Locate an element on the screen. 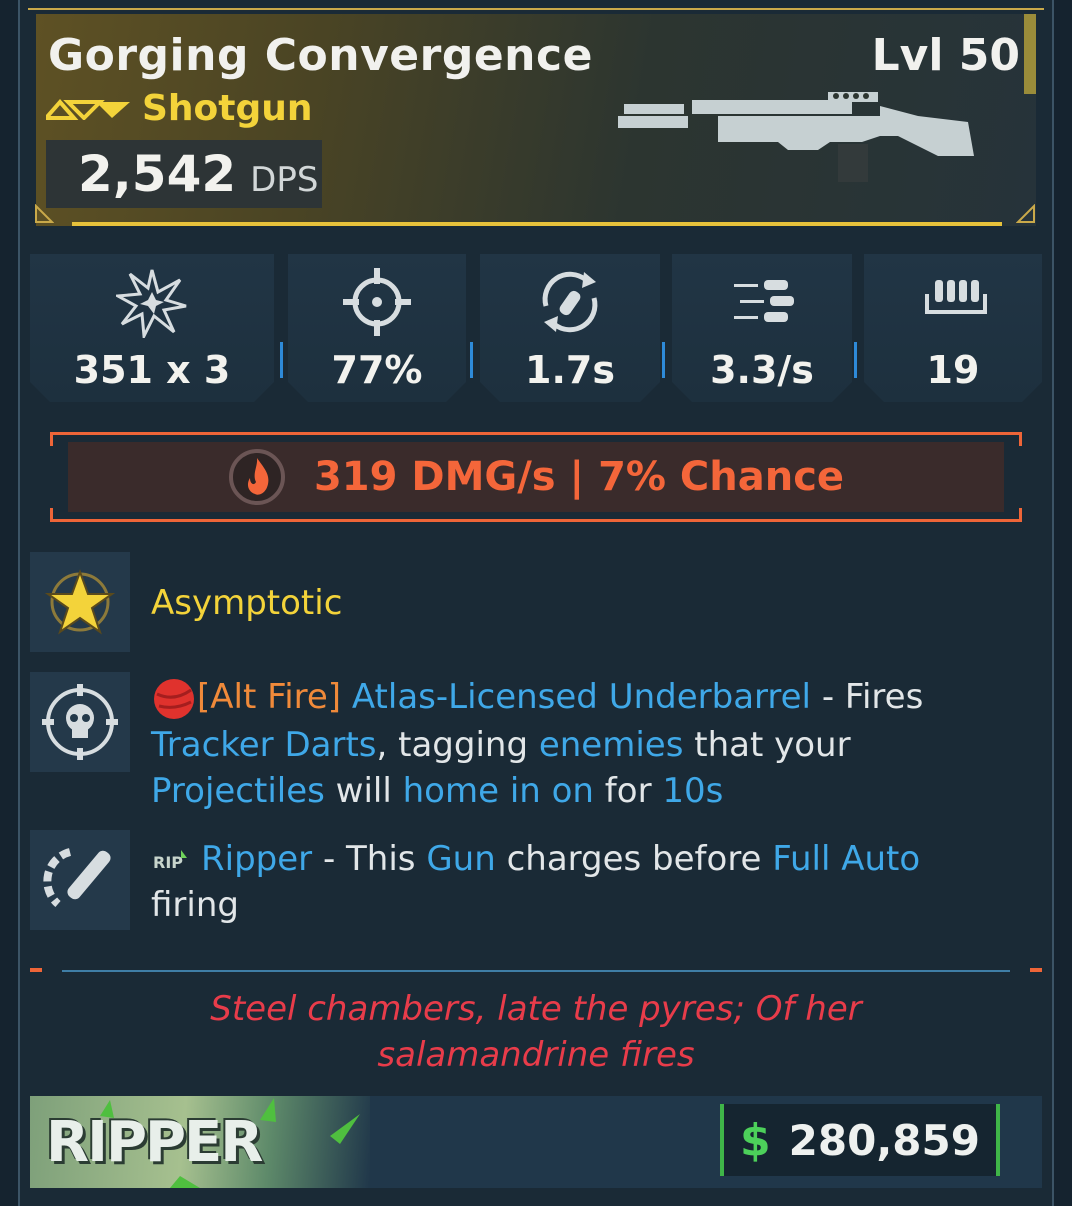 The height and width of the screenshot is (1206, 1072). perk-name: Atlas-Licensed Underbarrel is located at coordinates (581, 697).